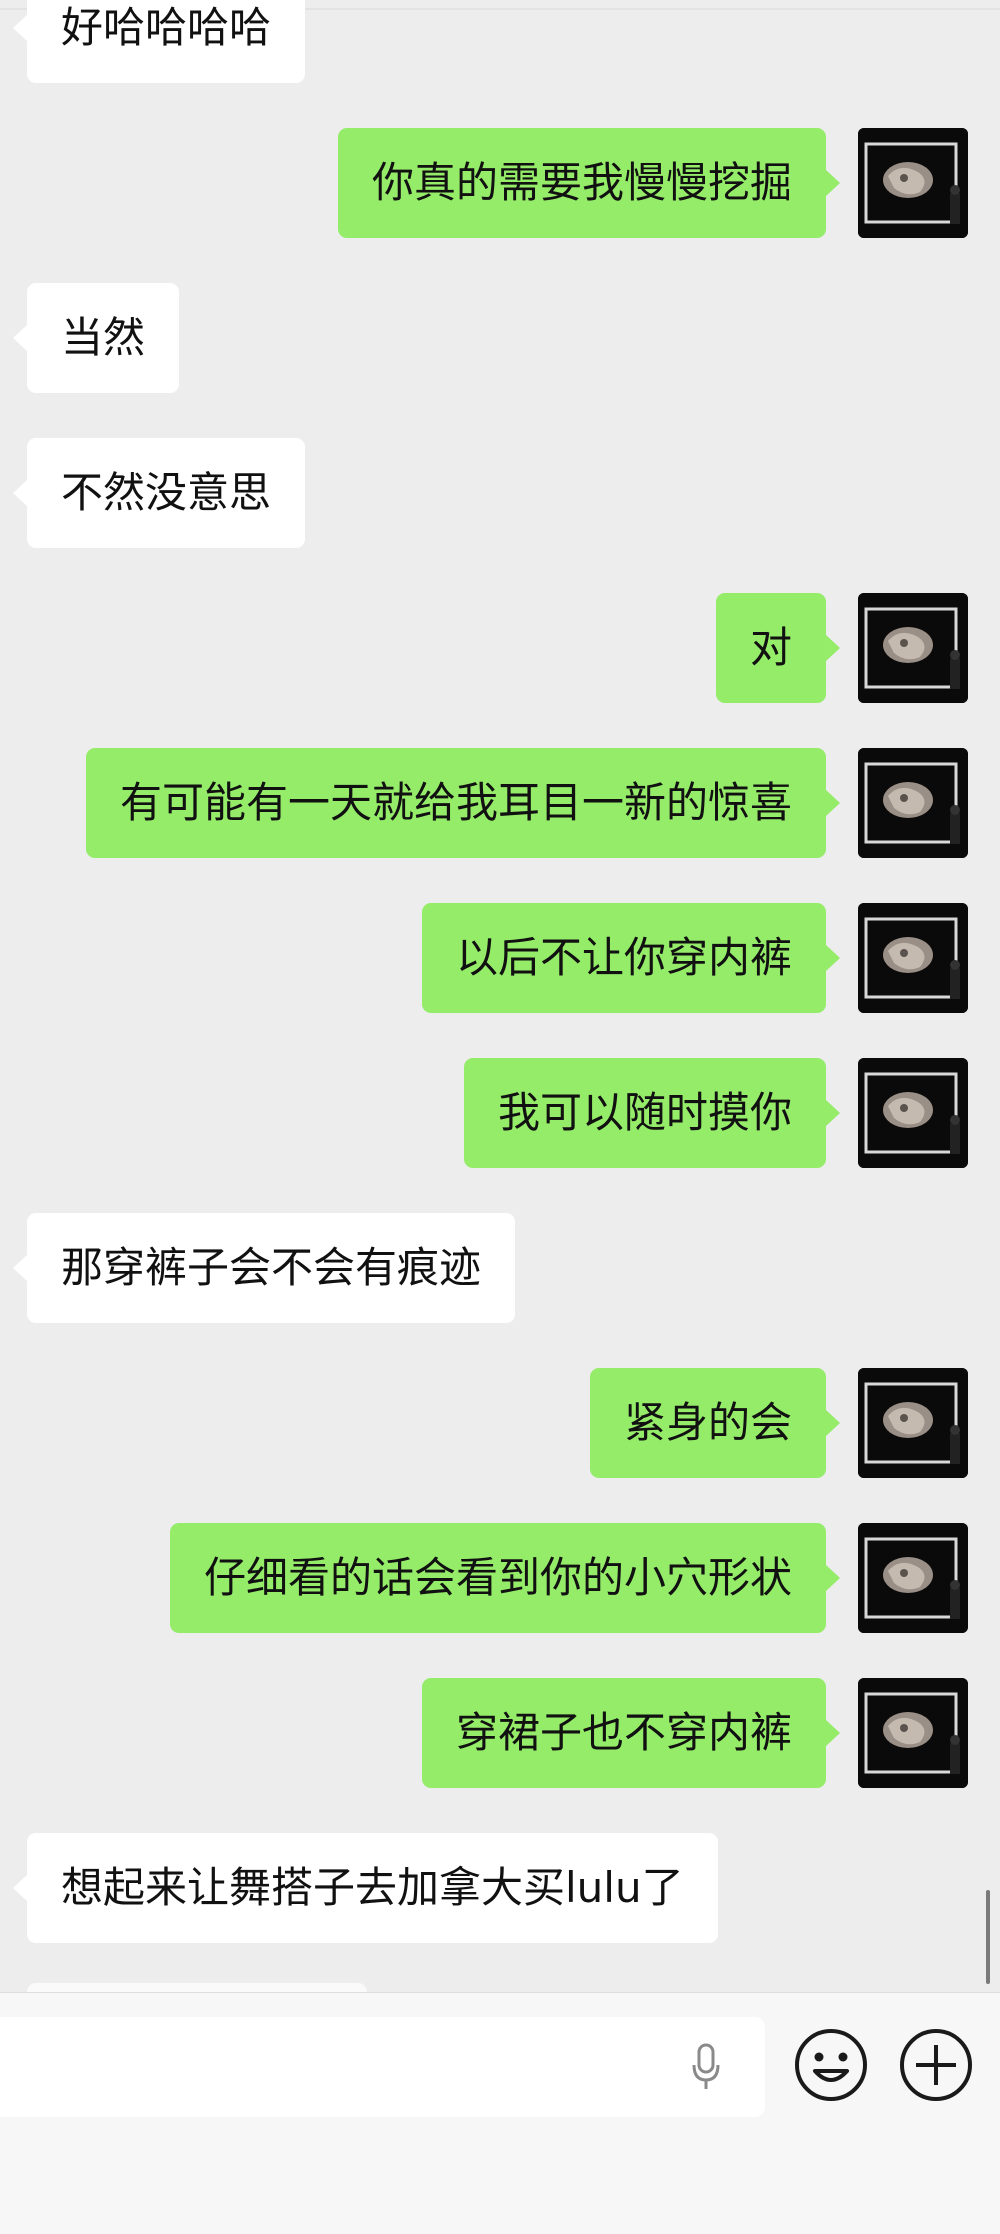 Image resolution: width=1000 pixels, height=2234 pixels. What do you see at coordinates (500, 648) in the screenshot?
I see `outgoing-message: 对` at bounding box center [500, 648].